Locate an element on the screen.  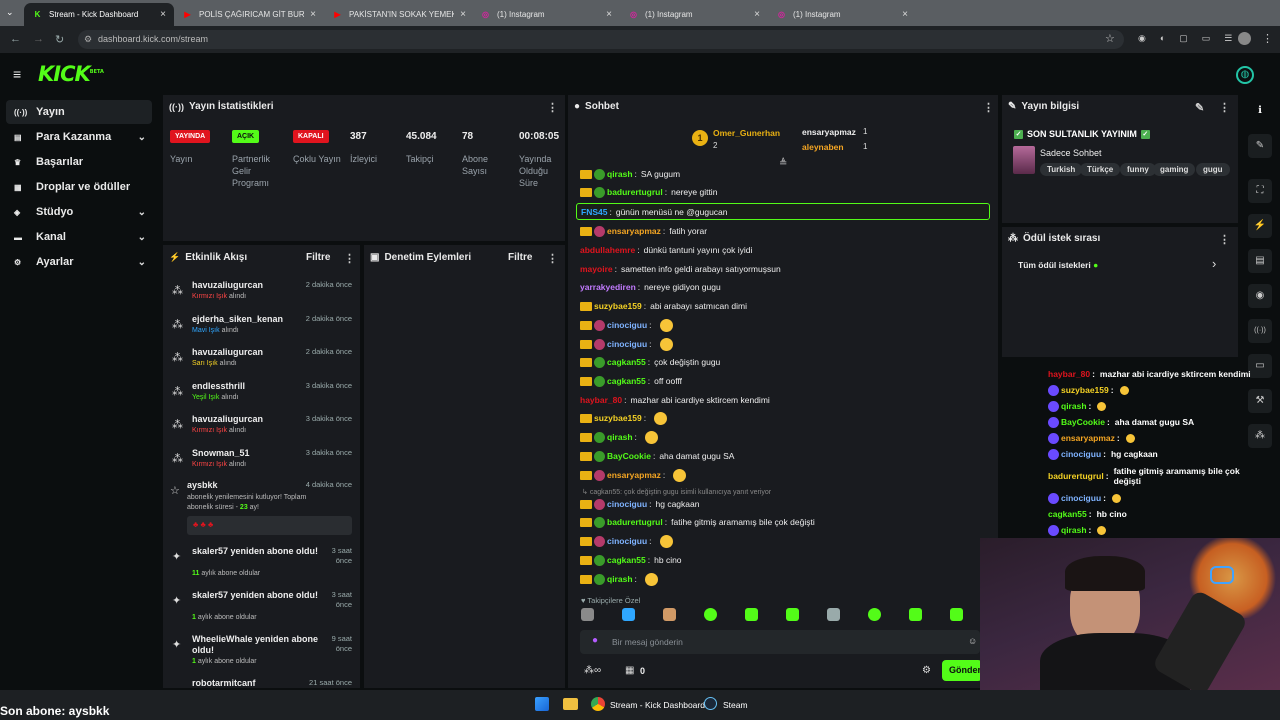
user-avatar: ◍ is located at coordinates (1245, 75).